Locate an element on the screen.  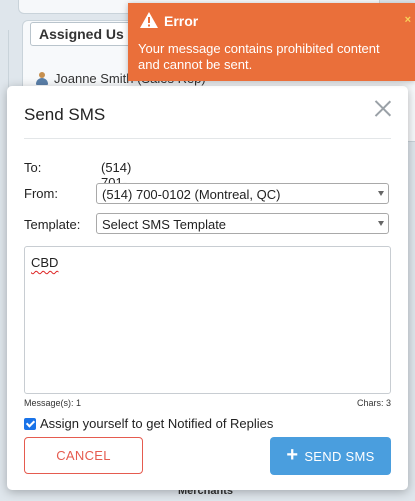
modal-divider is located at coordinates (207, 138).